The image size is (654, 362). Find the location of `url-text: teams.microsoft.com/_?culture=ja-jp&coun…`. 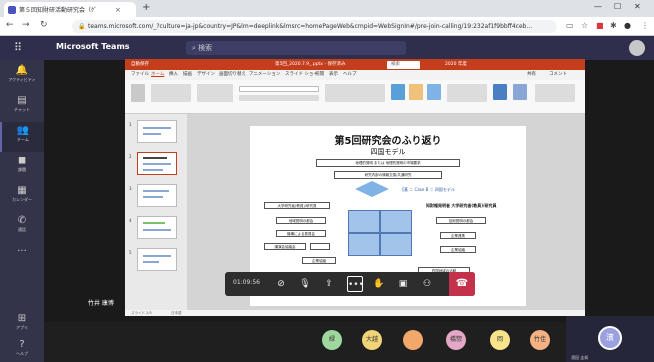

url-text: teams.microsoft.com/_?culture=ja-jp&coun… is located at coordinates (310, 26).